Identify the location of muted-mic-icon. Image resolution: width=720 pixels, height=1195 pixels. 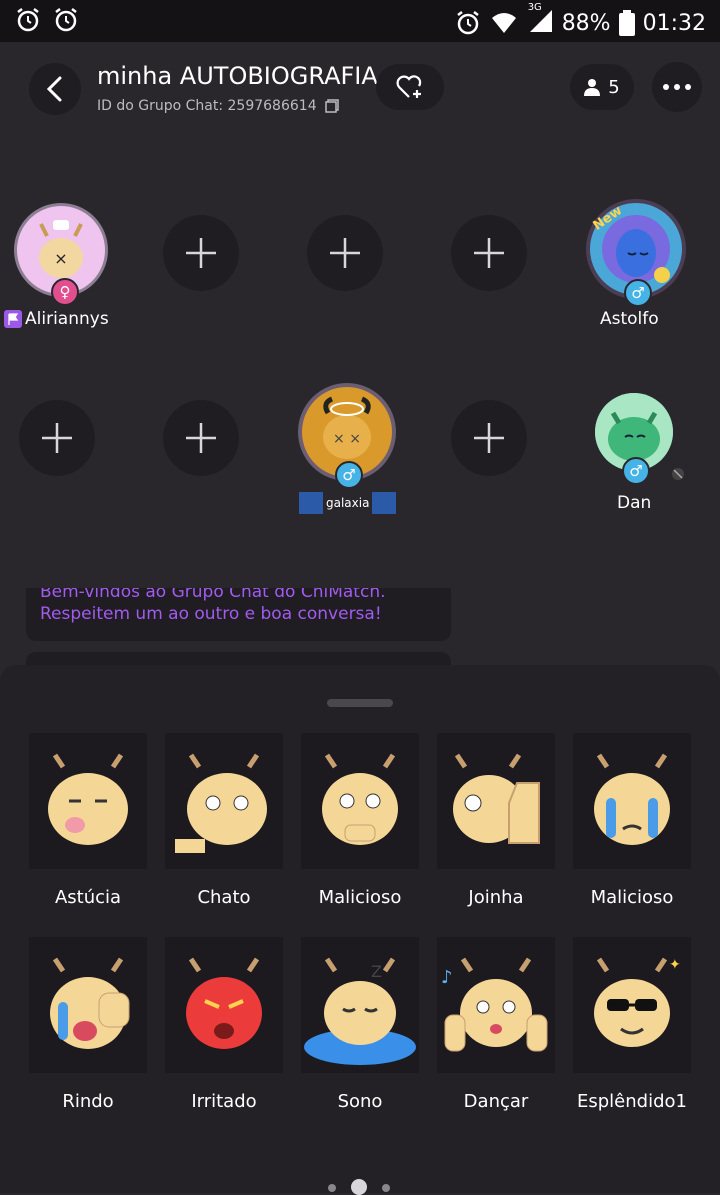
(678, 474).